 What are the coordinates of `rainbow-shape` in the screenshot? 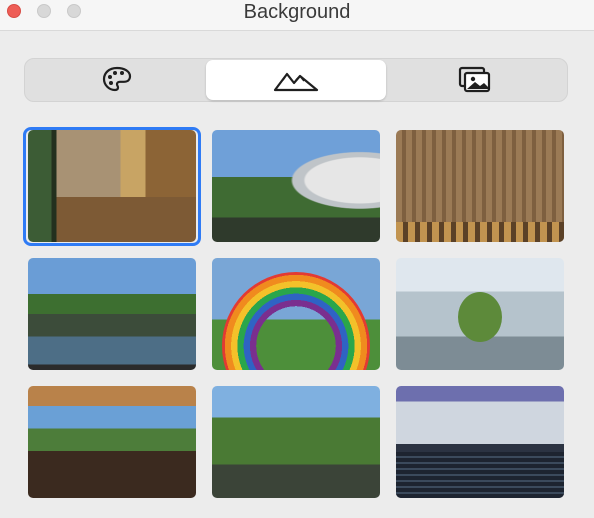 It's located at (296, 321).